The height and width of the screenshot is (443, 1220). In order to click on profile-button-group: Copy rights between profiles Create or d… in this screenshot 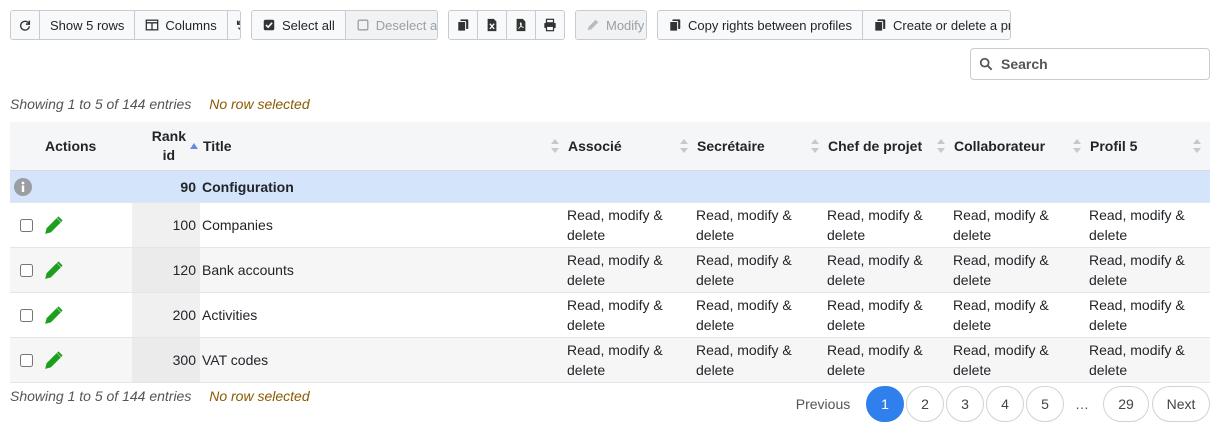, I will do `click(834, 25)`.